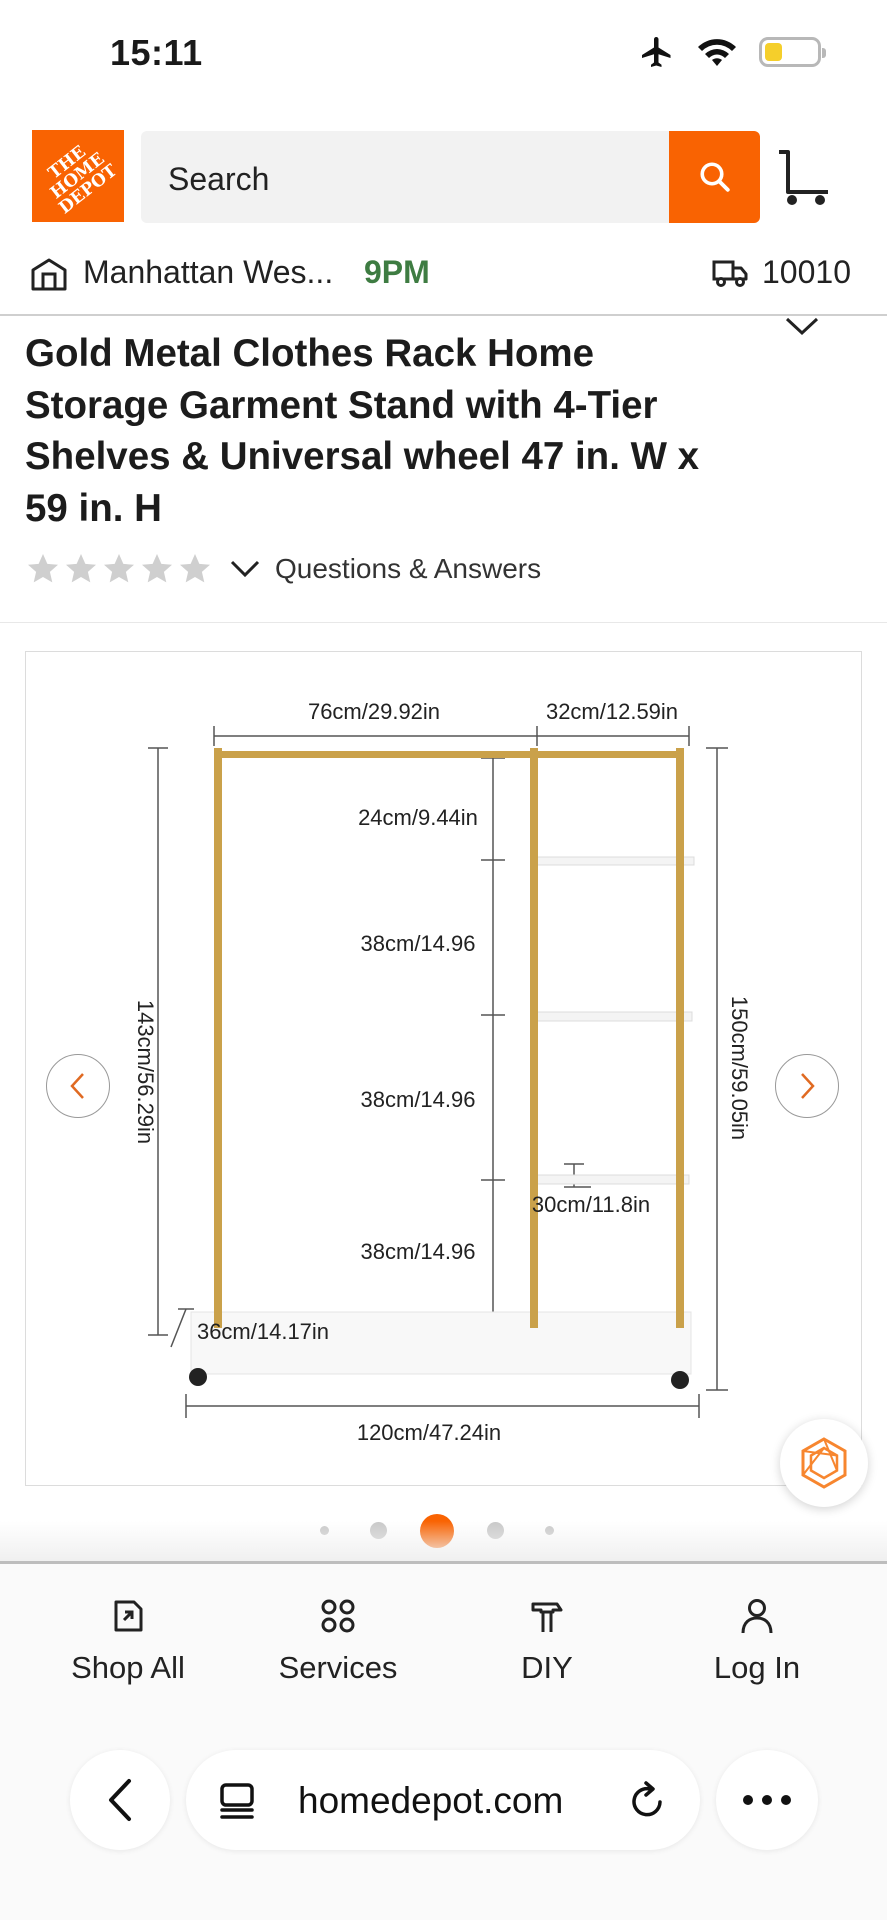 This screenshot has width=887, height=1920. Describe the element at coordinates (612, 711) in the screenshot. I see `dim-top-right: 32cm/12.59in` at that location.